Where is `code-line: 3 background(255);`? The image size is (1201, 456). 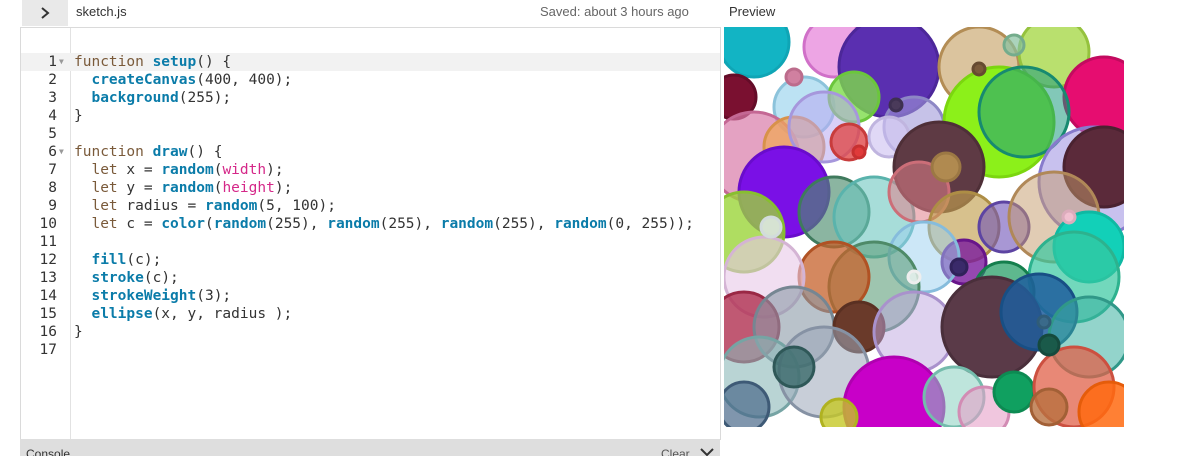
code-line: 3 background(255); is located at coordinates (370, 98).